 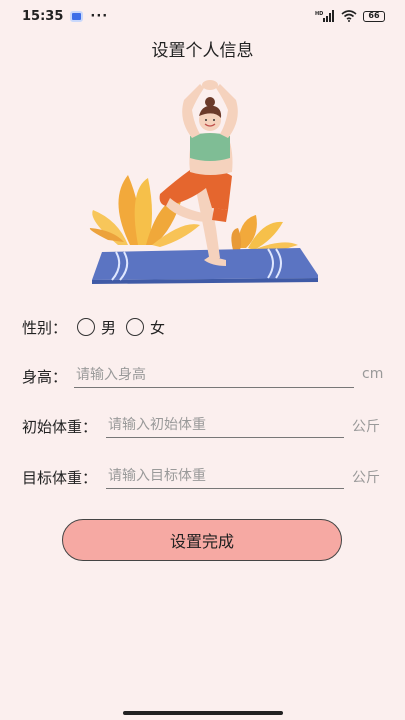 I want to click on target-weight-row: 目标体重： 公斤, so click(x=204, y=476).